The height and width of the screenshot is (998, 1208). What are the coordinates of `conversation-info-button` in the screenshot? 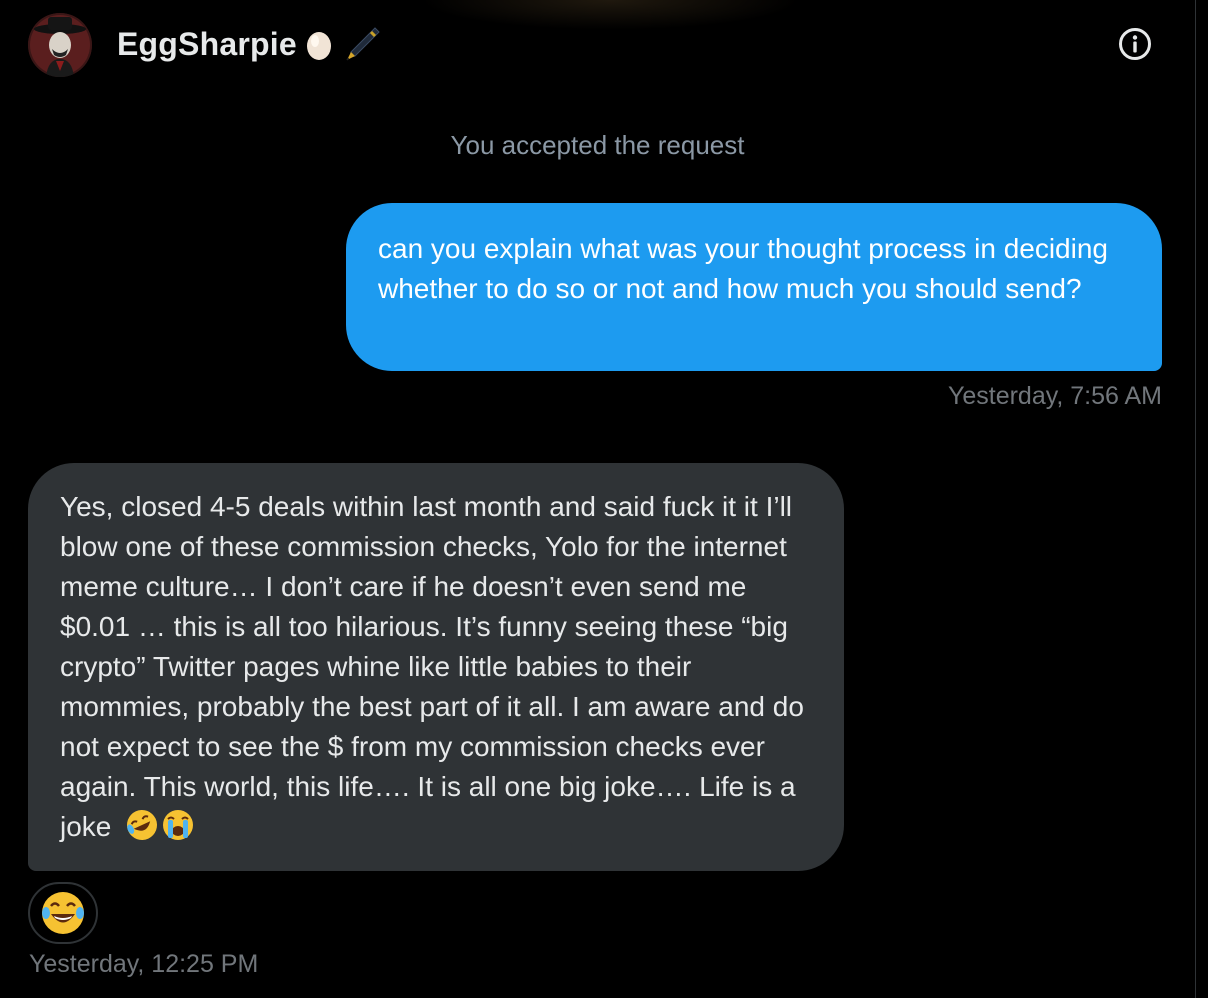 It's located at (1135, 44).